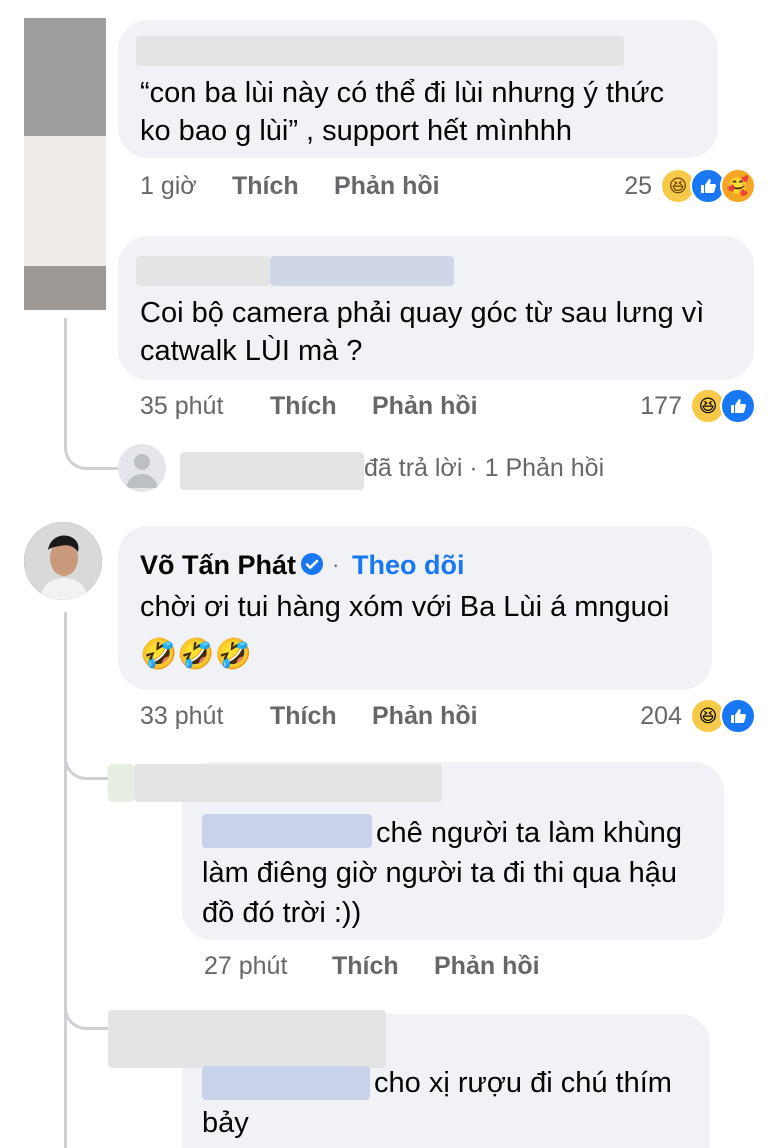 This screenshot has width=780, height=1148. I want to click on reaction-count: 25, so click(626, 186).